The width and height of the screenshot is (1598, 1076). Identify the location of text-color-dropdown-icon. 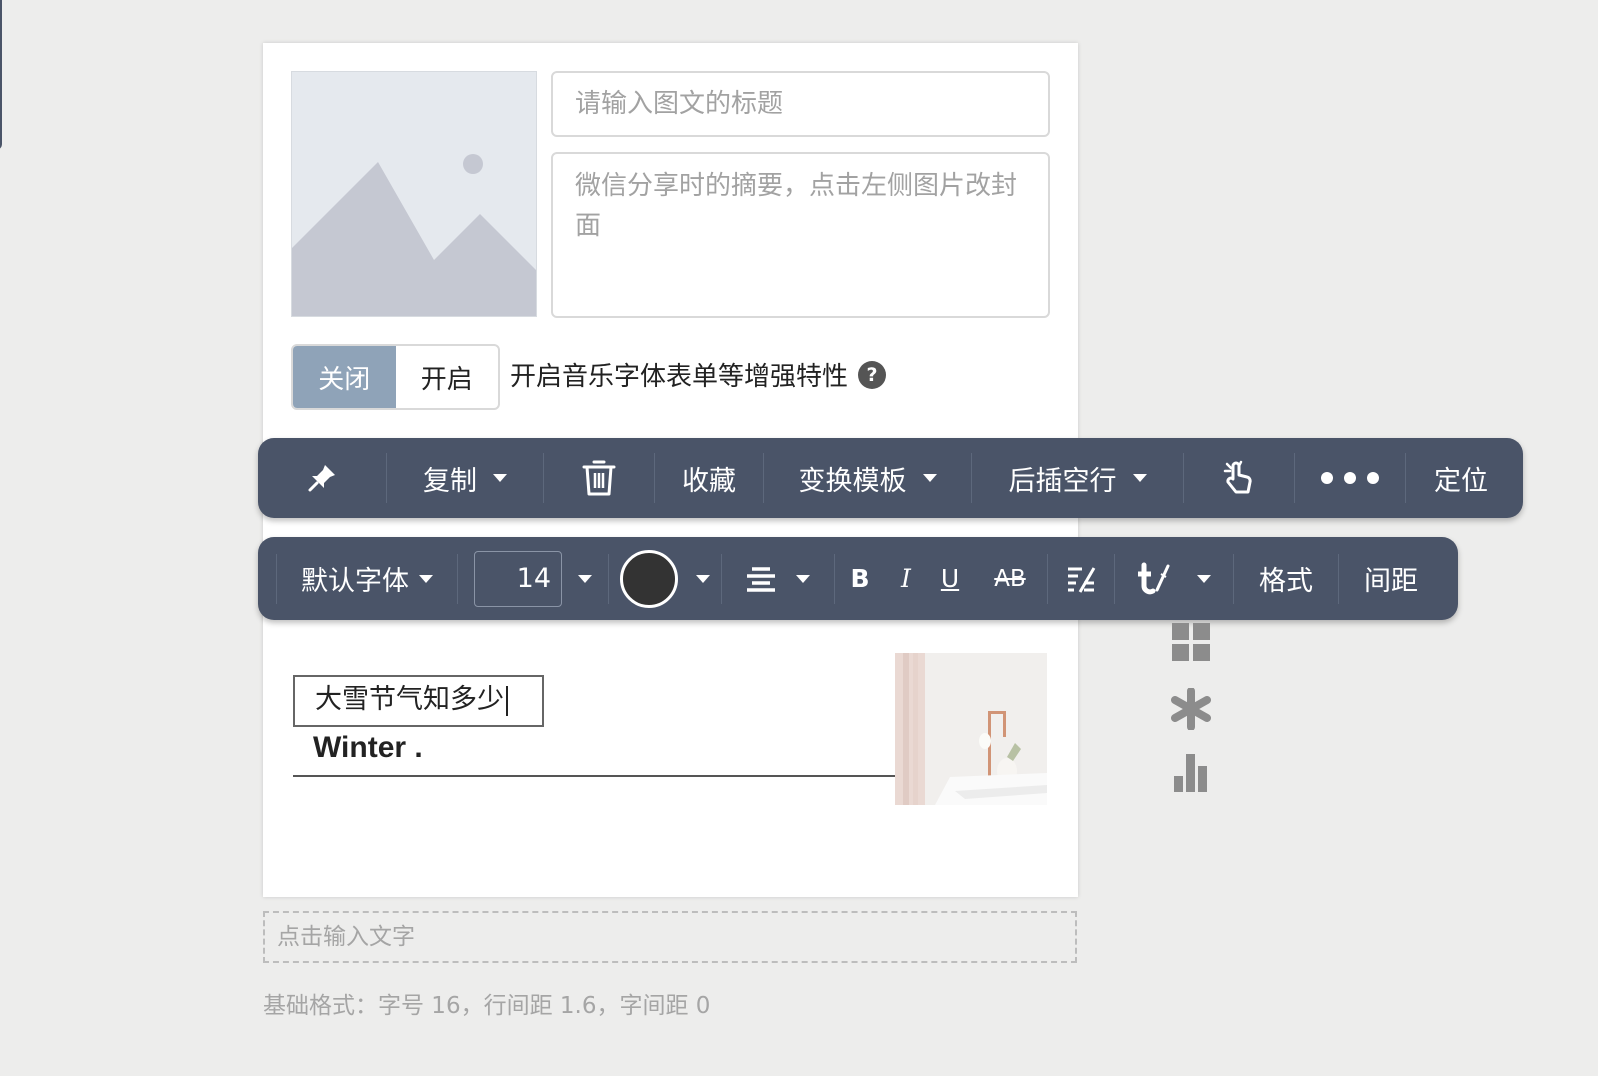
(703, 578).